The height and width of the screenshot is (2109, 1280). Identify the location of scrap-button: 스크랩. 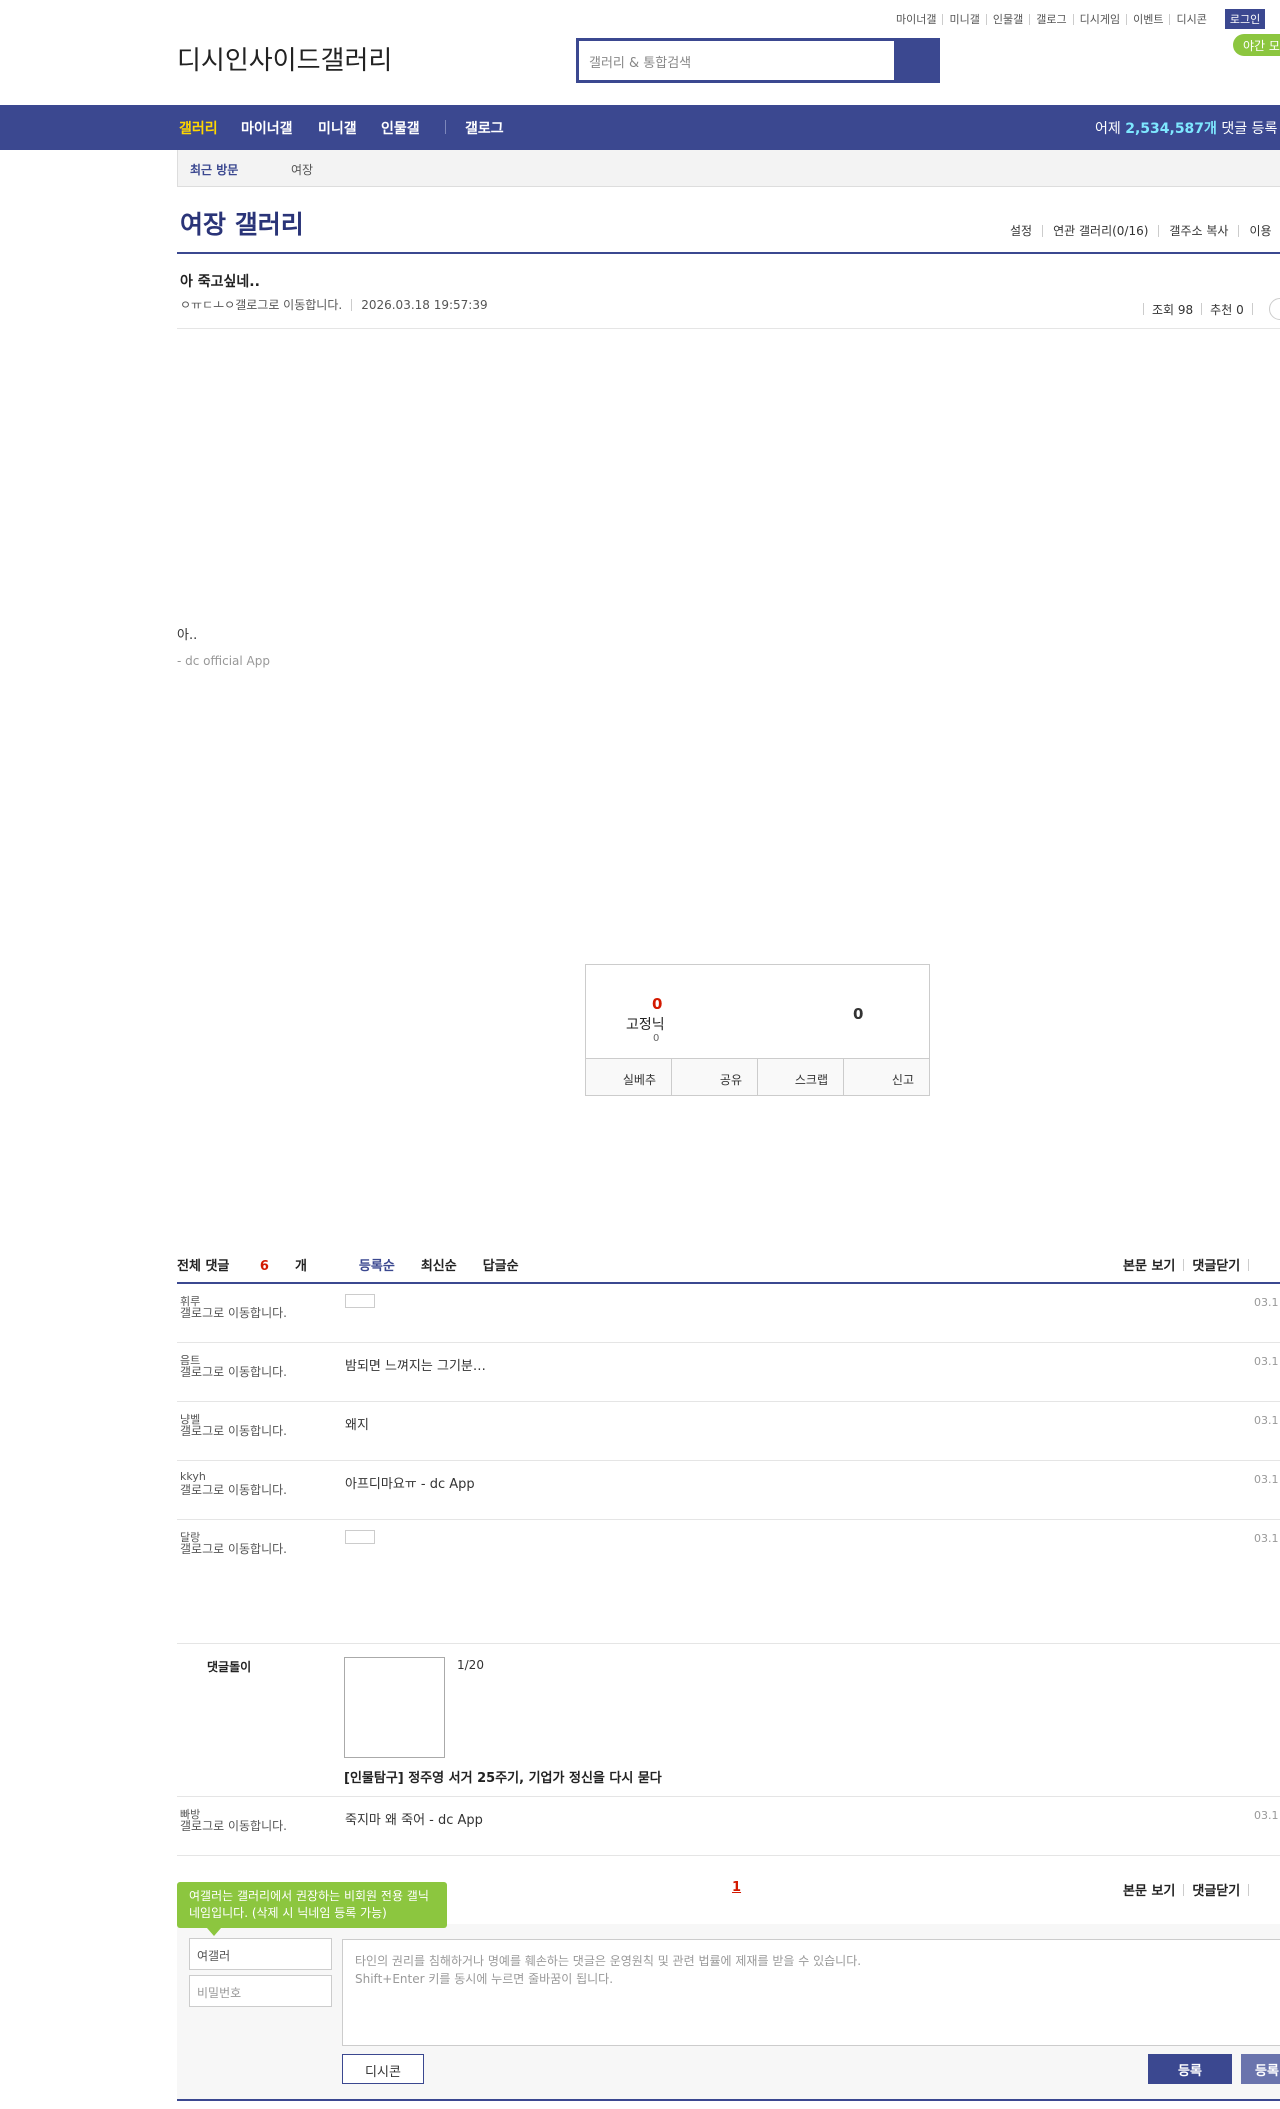
(800, 1077).